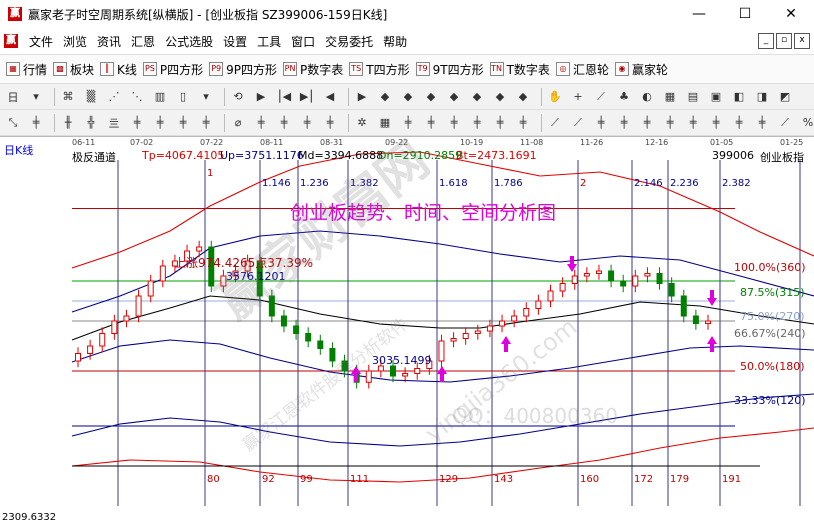 The height and width of the screenshot is (527, 814). What do you see at coordinates (330, 97) in the screenshot?
I see `toolbar2-button-13: ◀` at bounding box center [330, 97].